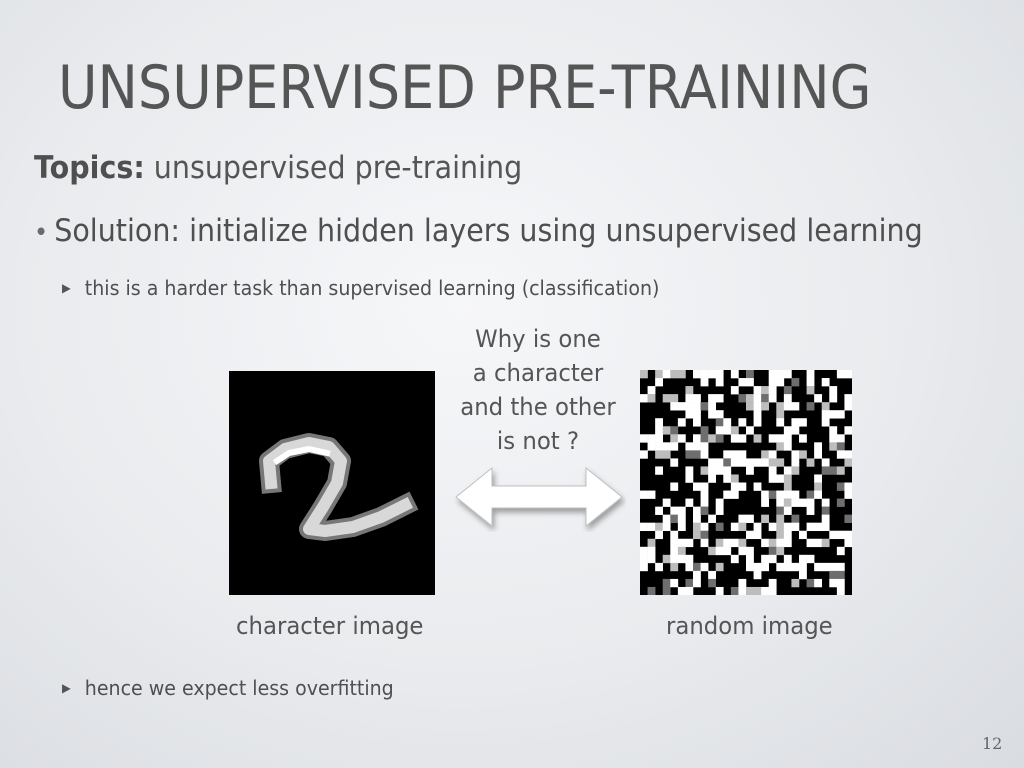 The width and height of the screenshot is (1024, 768). I want to click on sub-bullet-2-text: hence we expect less overfitting, so click(239, 688).